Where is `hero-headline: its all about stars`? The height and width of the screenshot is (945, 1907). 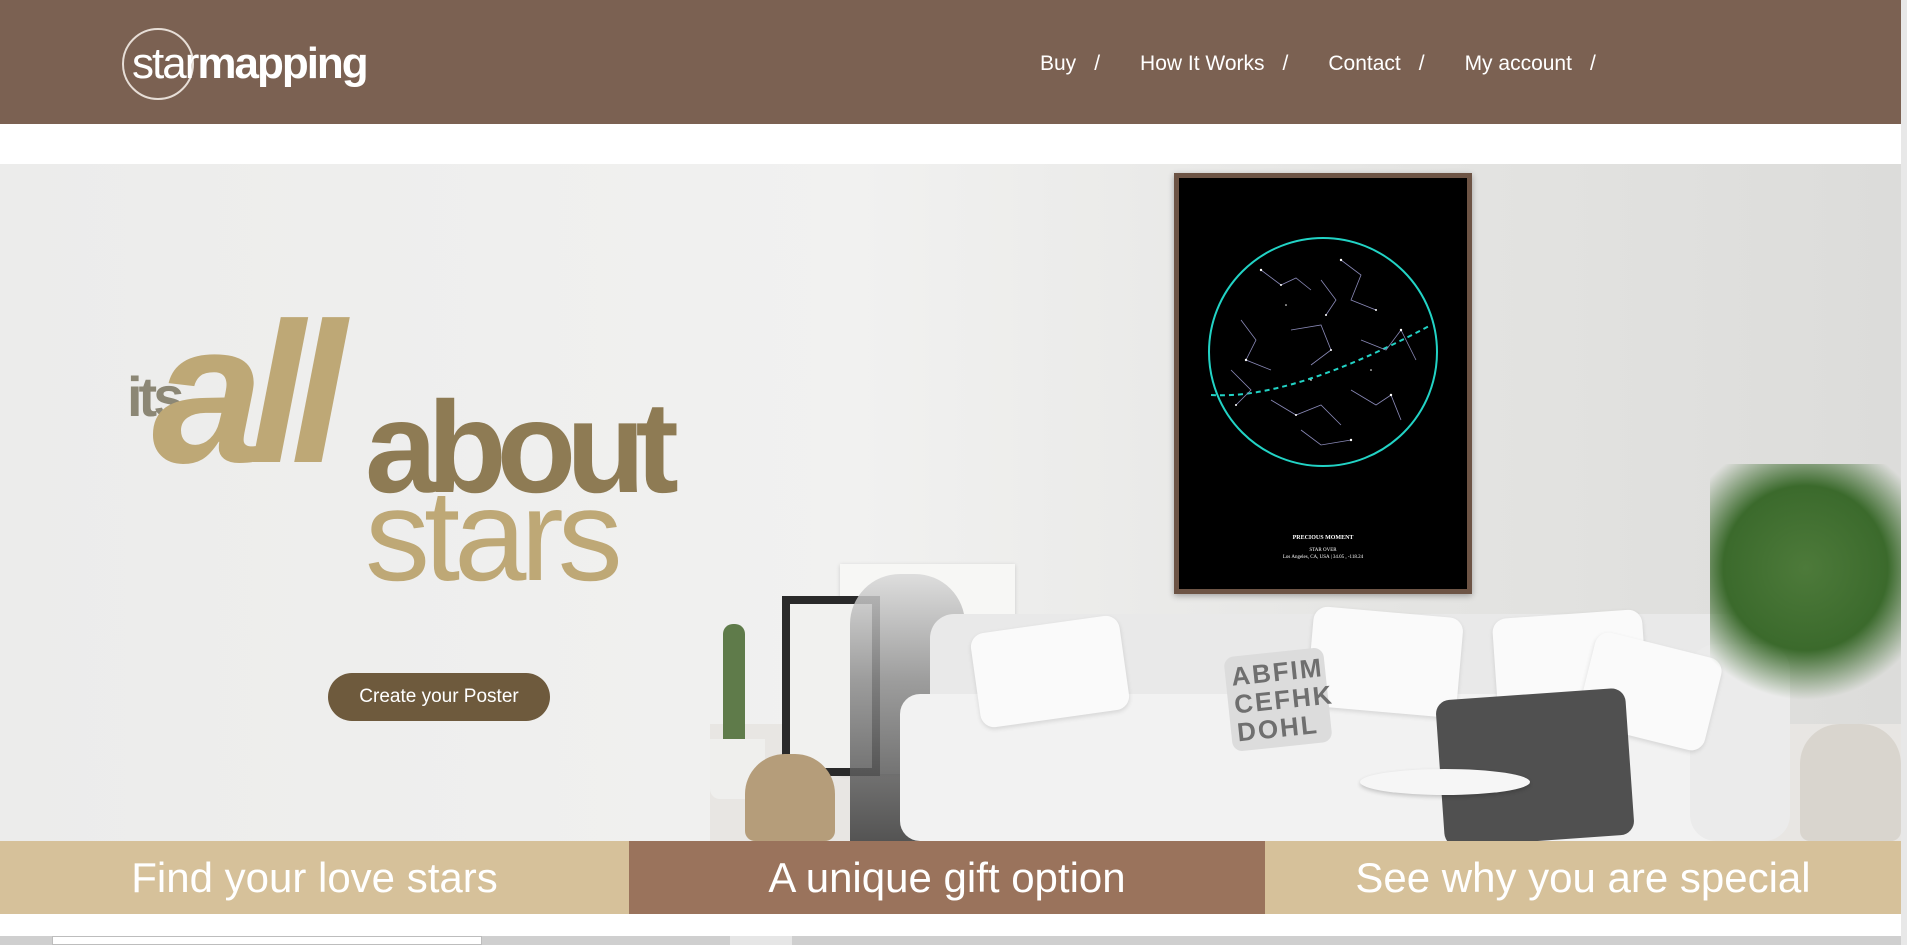
hero-headline: its all about stars is located at coordinates (412, 464).